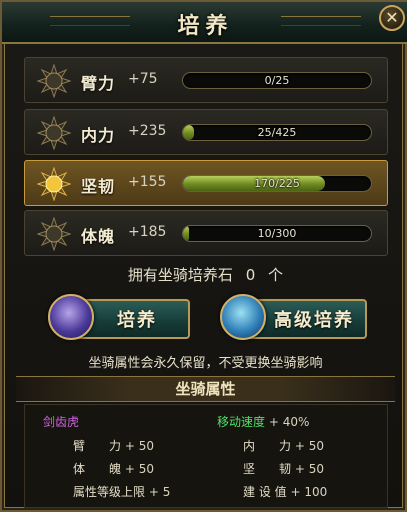 This screenshot has height=512, width=407. I want to click on title-bar: 培养 ✕, so click(204, 23).